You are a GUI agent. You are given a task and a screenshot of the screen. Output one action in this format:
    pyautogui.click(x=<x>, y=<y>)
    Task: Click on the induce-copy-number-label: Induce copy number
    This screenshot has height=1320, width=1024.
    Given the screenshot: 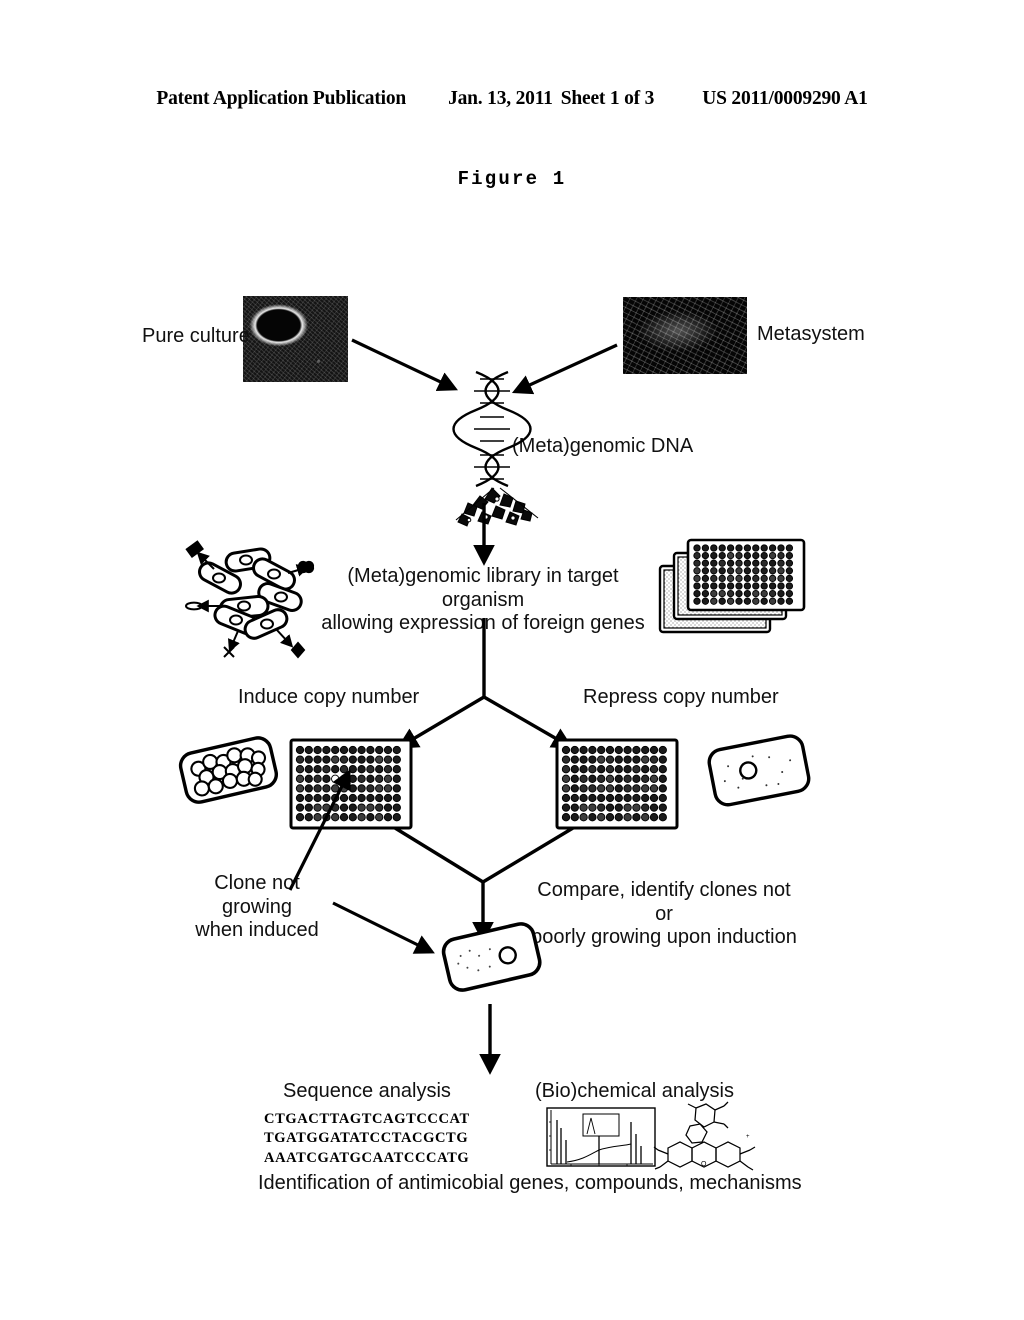 What is the action you would take?
    pyautogui.click(x=329, y=697)
    